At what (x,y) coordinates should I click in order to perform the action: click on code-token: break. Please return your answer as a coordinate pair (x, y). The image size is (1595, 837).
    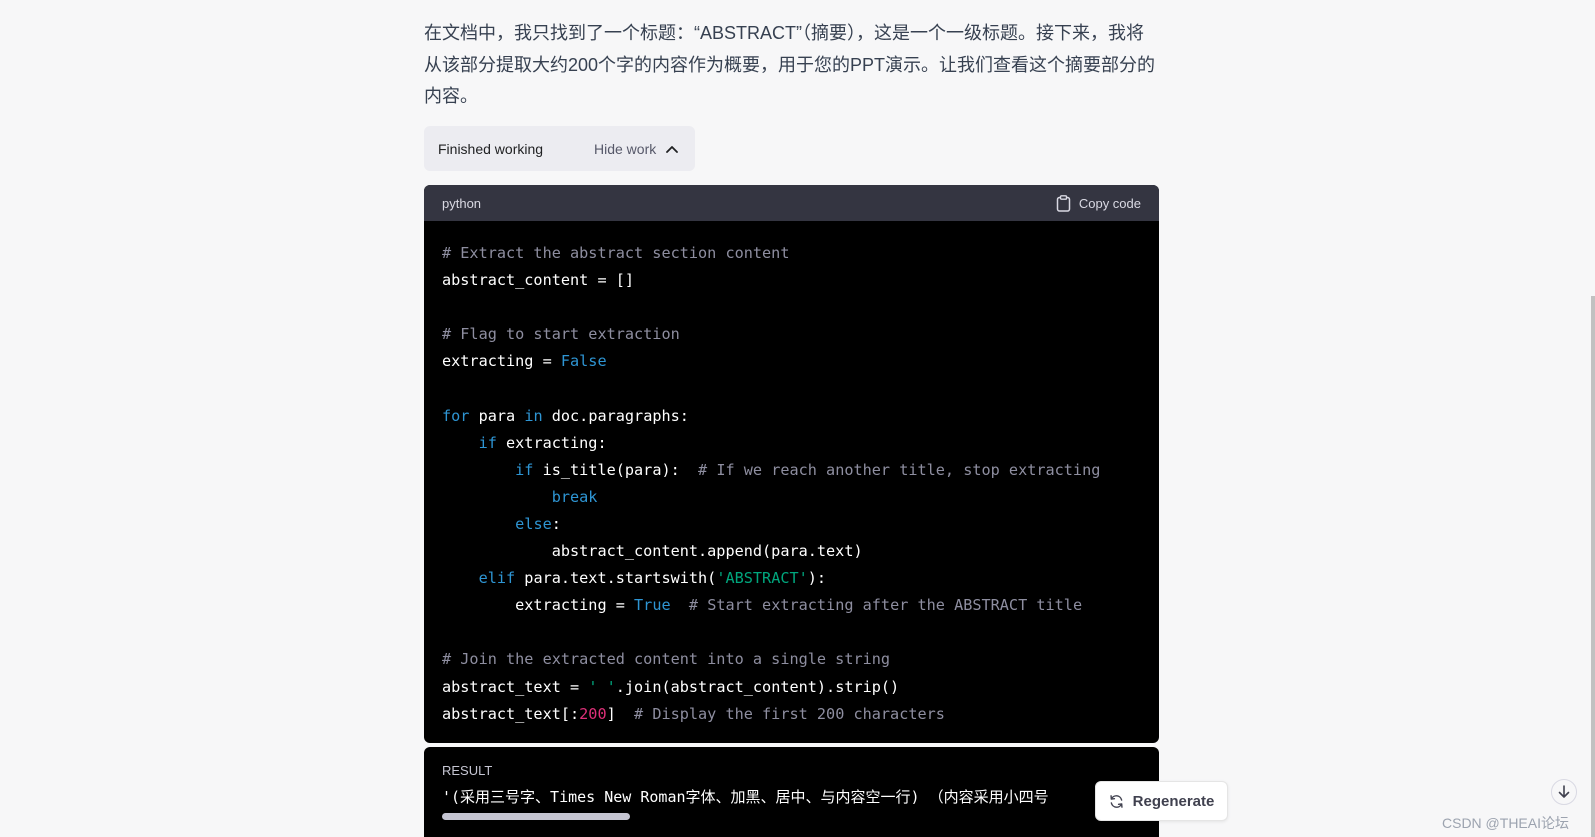
    Looking at the image, I should click on (574, 496).